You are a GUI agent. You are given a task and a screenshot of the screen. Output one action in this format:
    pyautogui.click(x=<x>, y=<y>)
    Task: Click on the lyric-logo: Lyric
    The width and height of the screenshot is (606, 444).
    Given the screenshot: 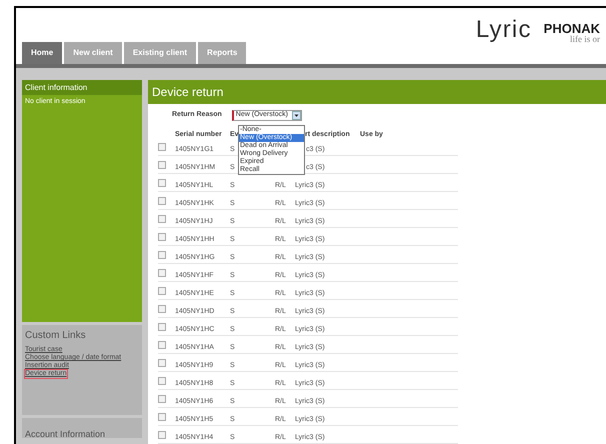 What is the action you would take?
    pyautogui.click(x=504, y=30)
    